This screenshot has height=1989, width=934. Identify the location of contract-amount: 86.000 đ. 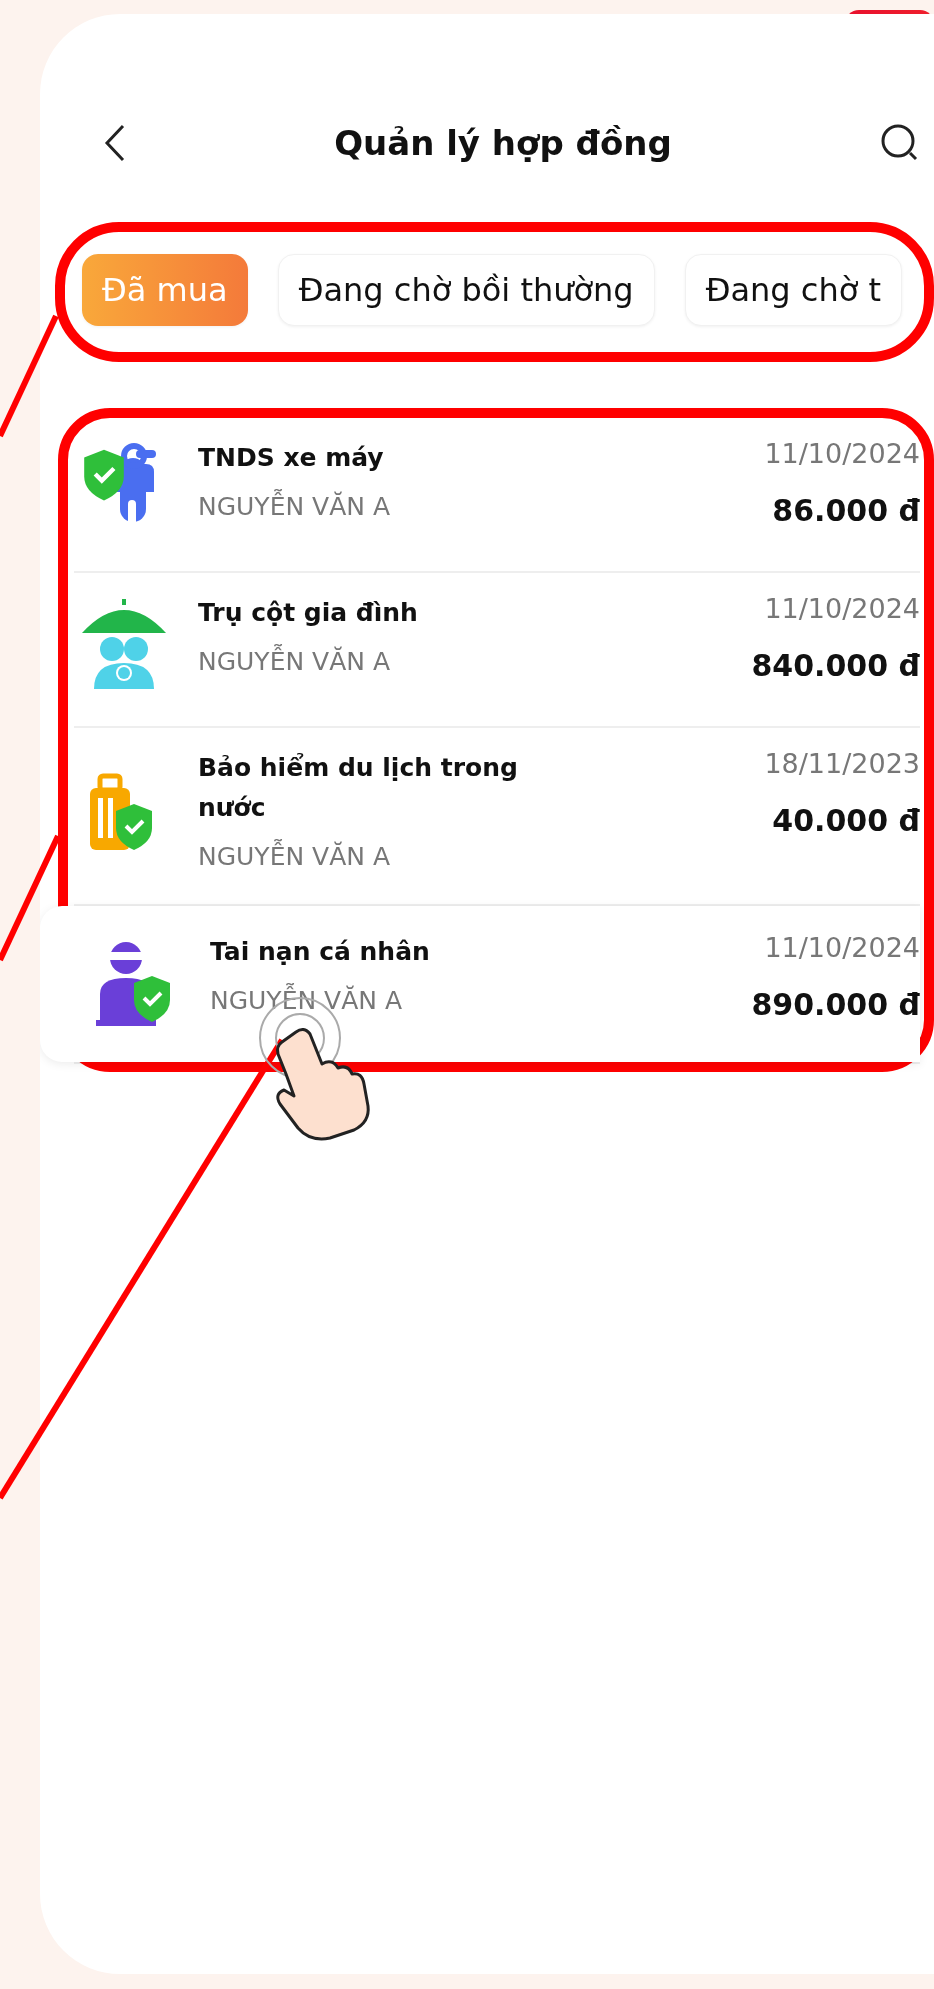
(845, 510).